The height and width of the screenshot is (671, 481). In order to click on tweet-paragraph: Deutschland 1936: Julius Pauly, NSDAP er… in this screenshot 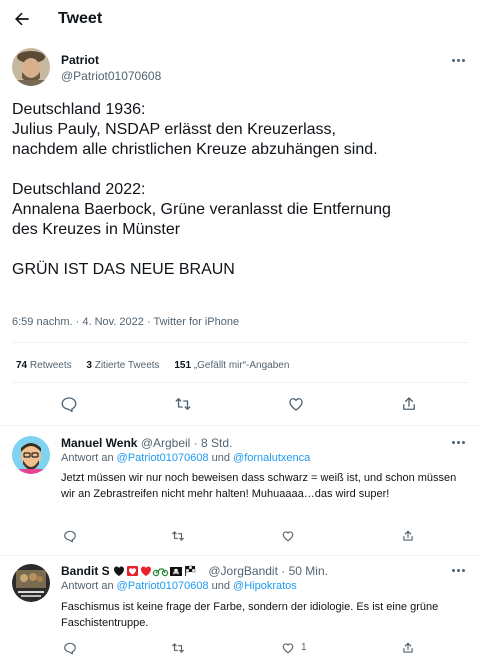, I will do `click(242, 130)`.